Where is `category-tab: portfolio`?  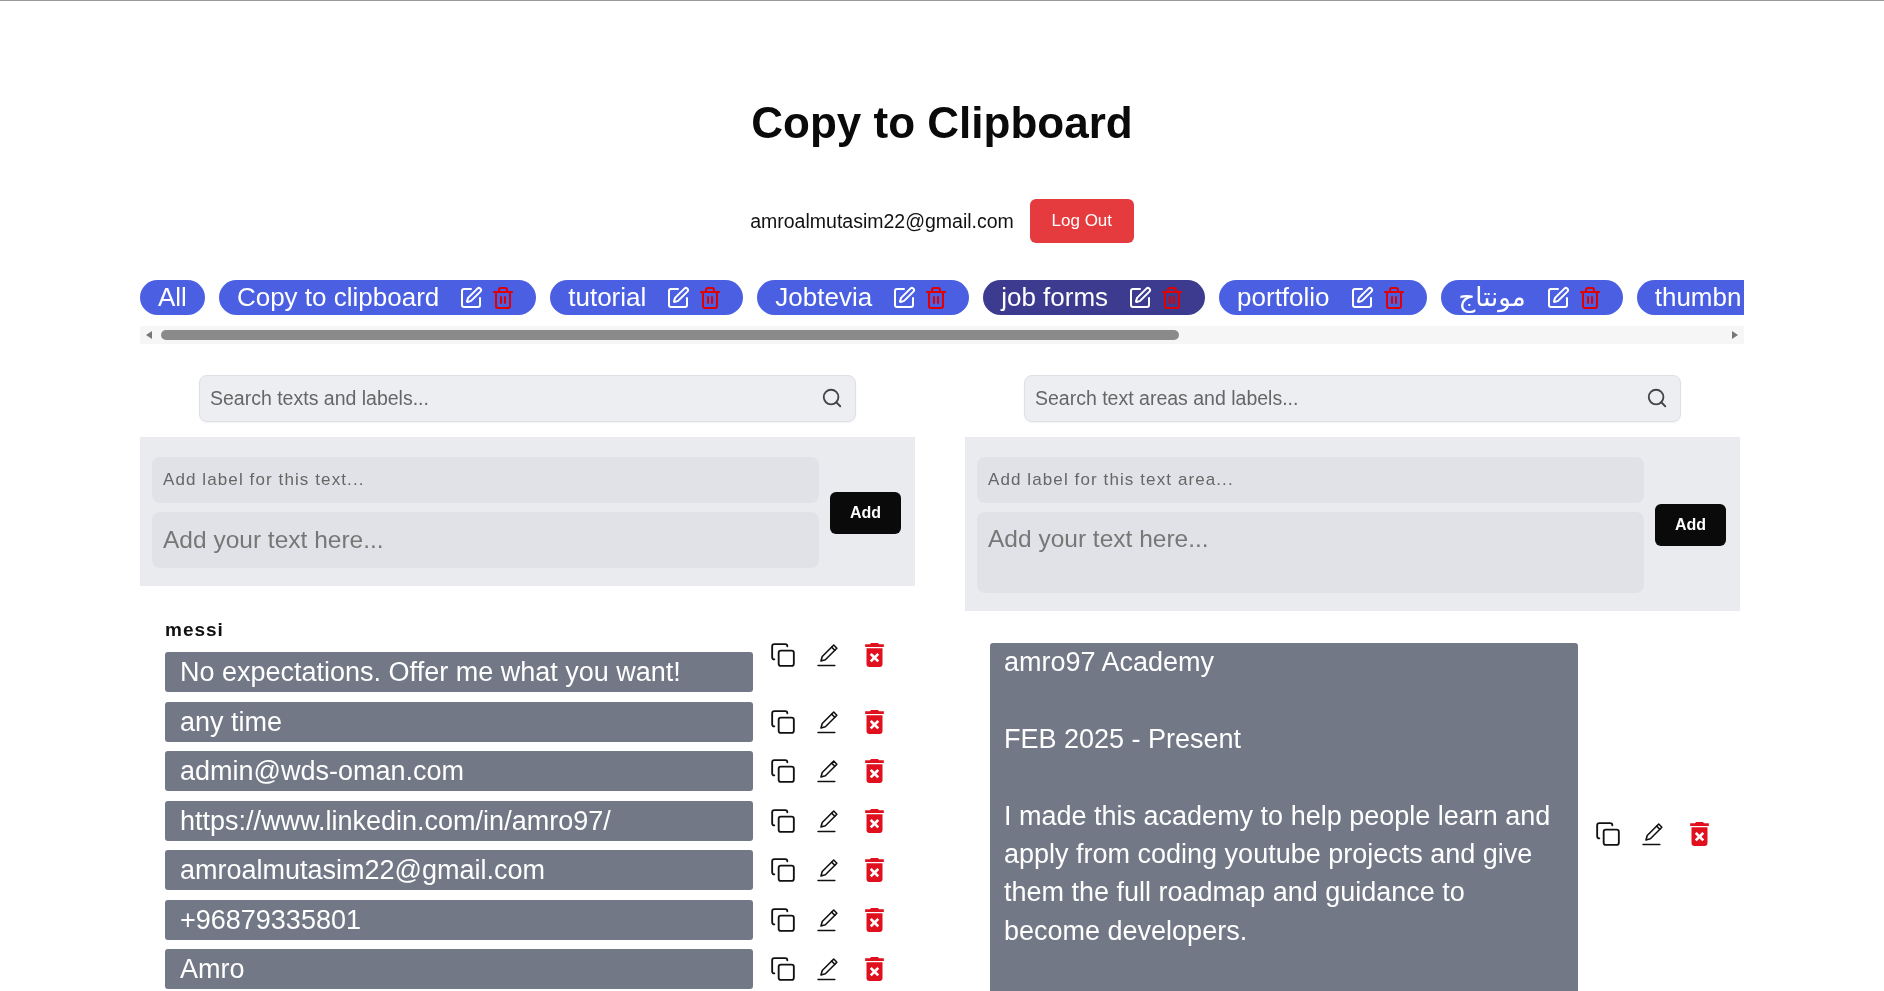 category-tab: portfolio is located at coordinates (1323, 297).